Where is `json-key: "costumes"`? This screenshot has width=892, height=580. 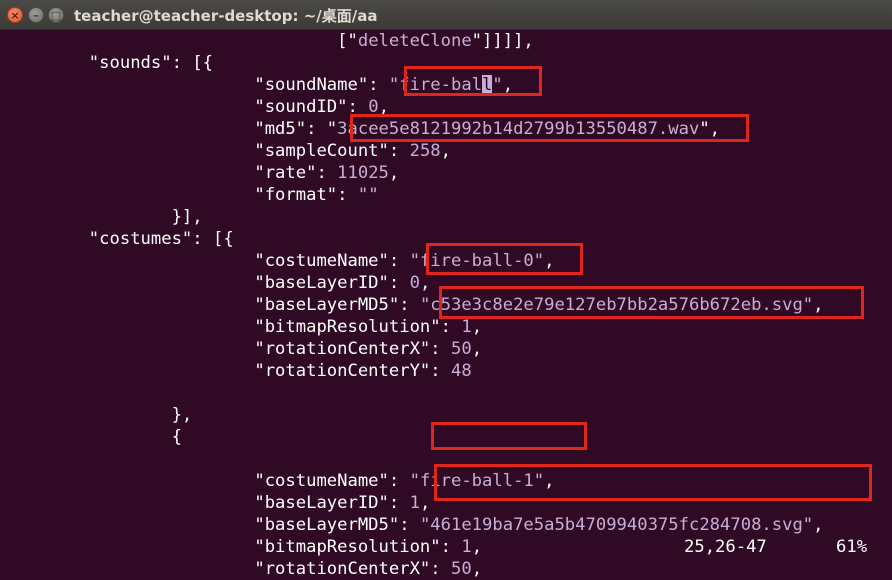
json-key: "costumes" is located at coordinates (140, 239).